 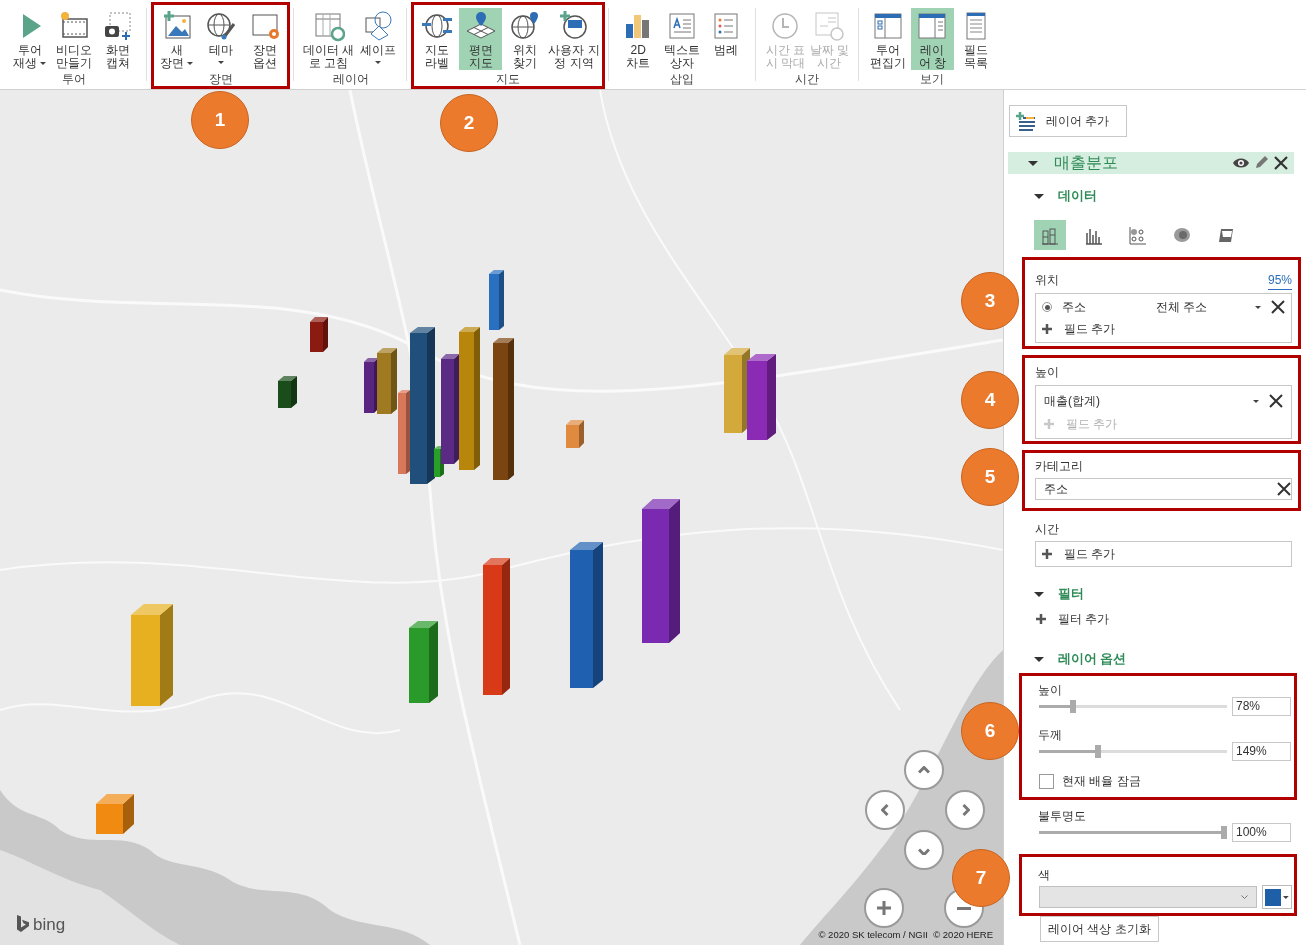 I want to click on ribbon-button: 텍스트 상자, so click(x=682, y=39).